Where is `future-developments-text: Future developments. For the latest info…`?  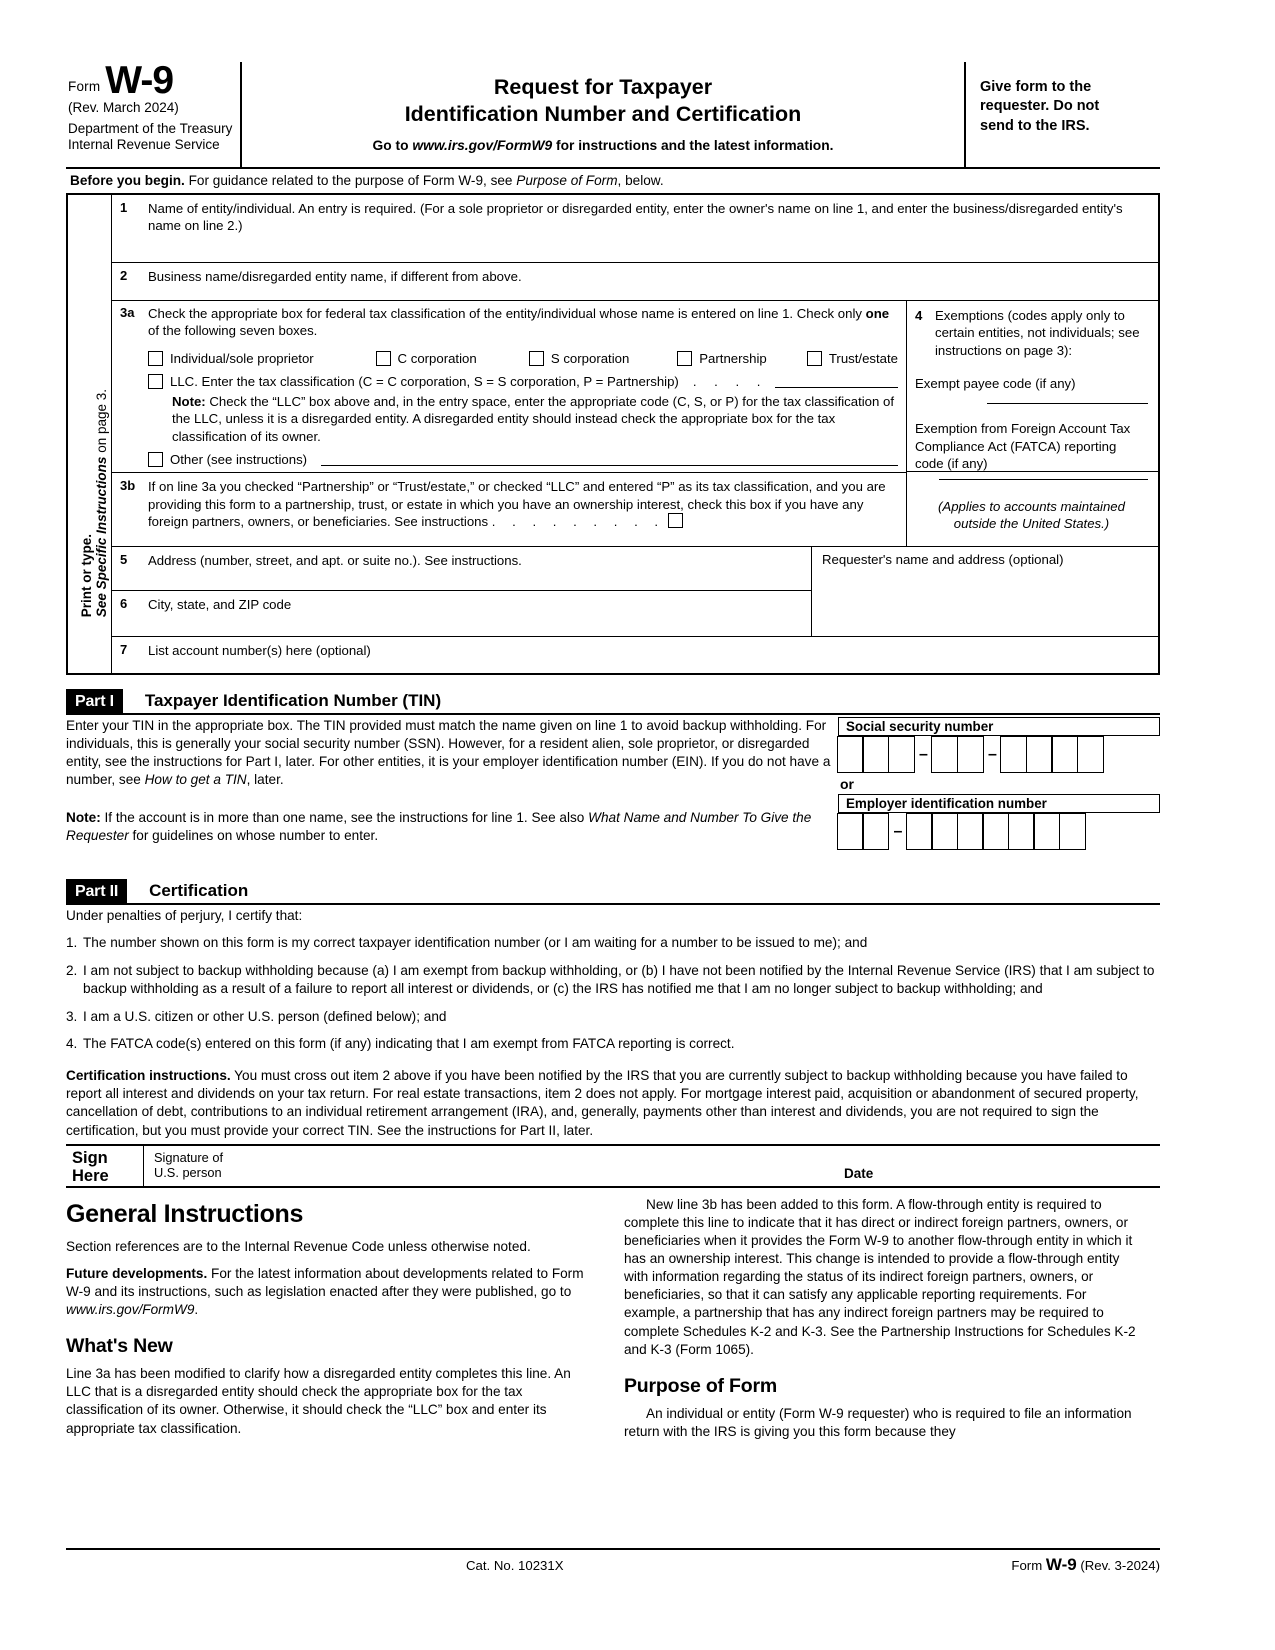
future-developments-text: Future developments. For the latest info… is located at coordinates (325, 1292).